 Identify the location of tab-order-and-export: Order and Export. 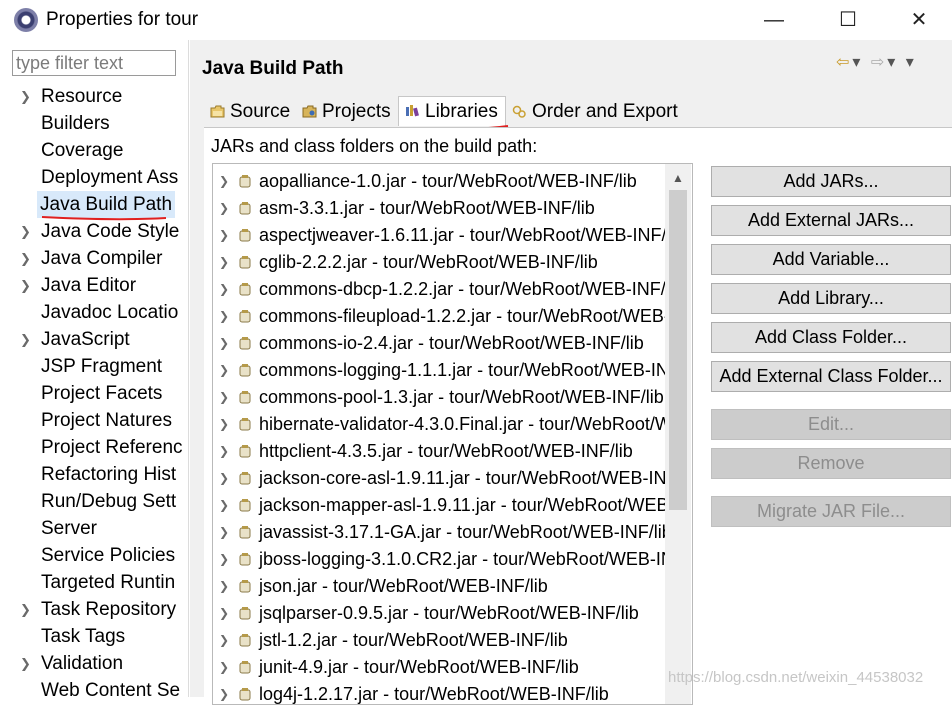
(598, 112).